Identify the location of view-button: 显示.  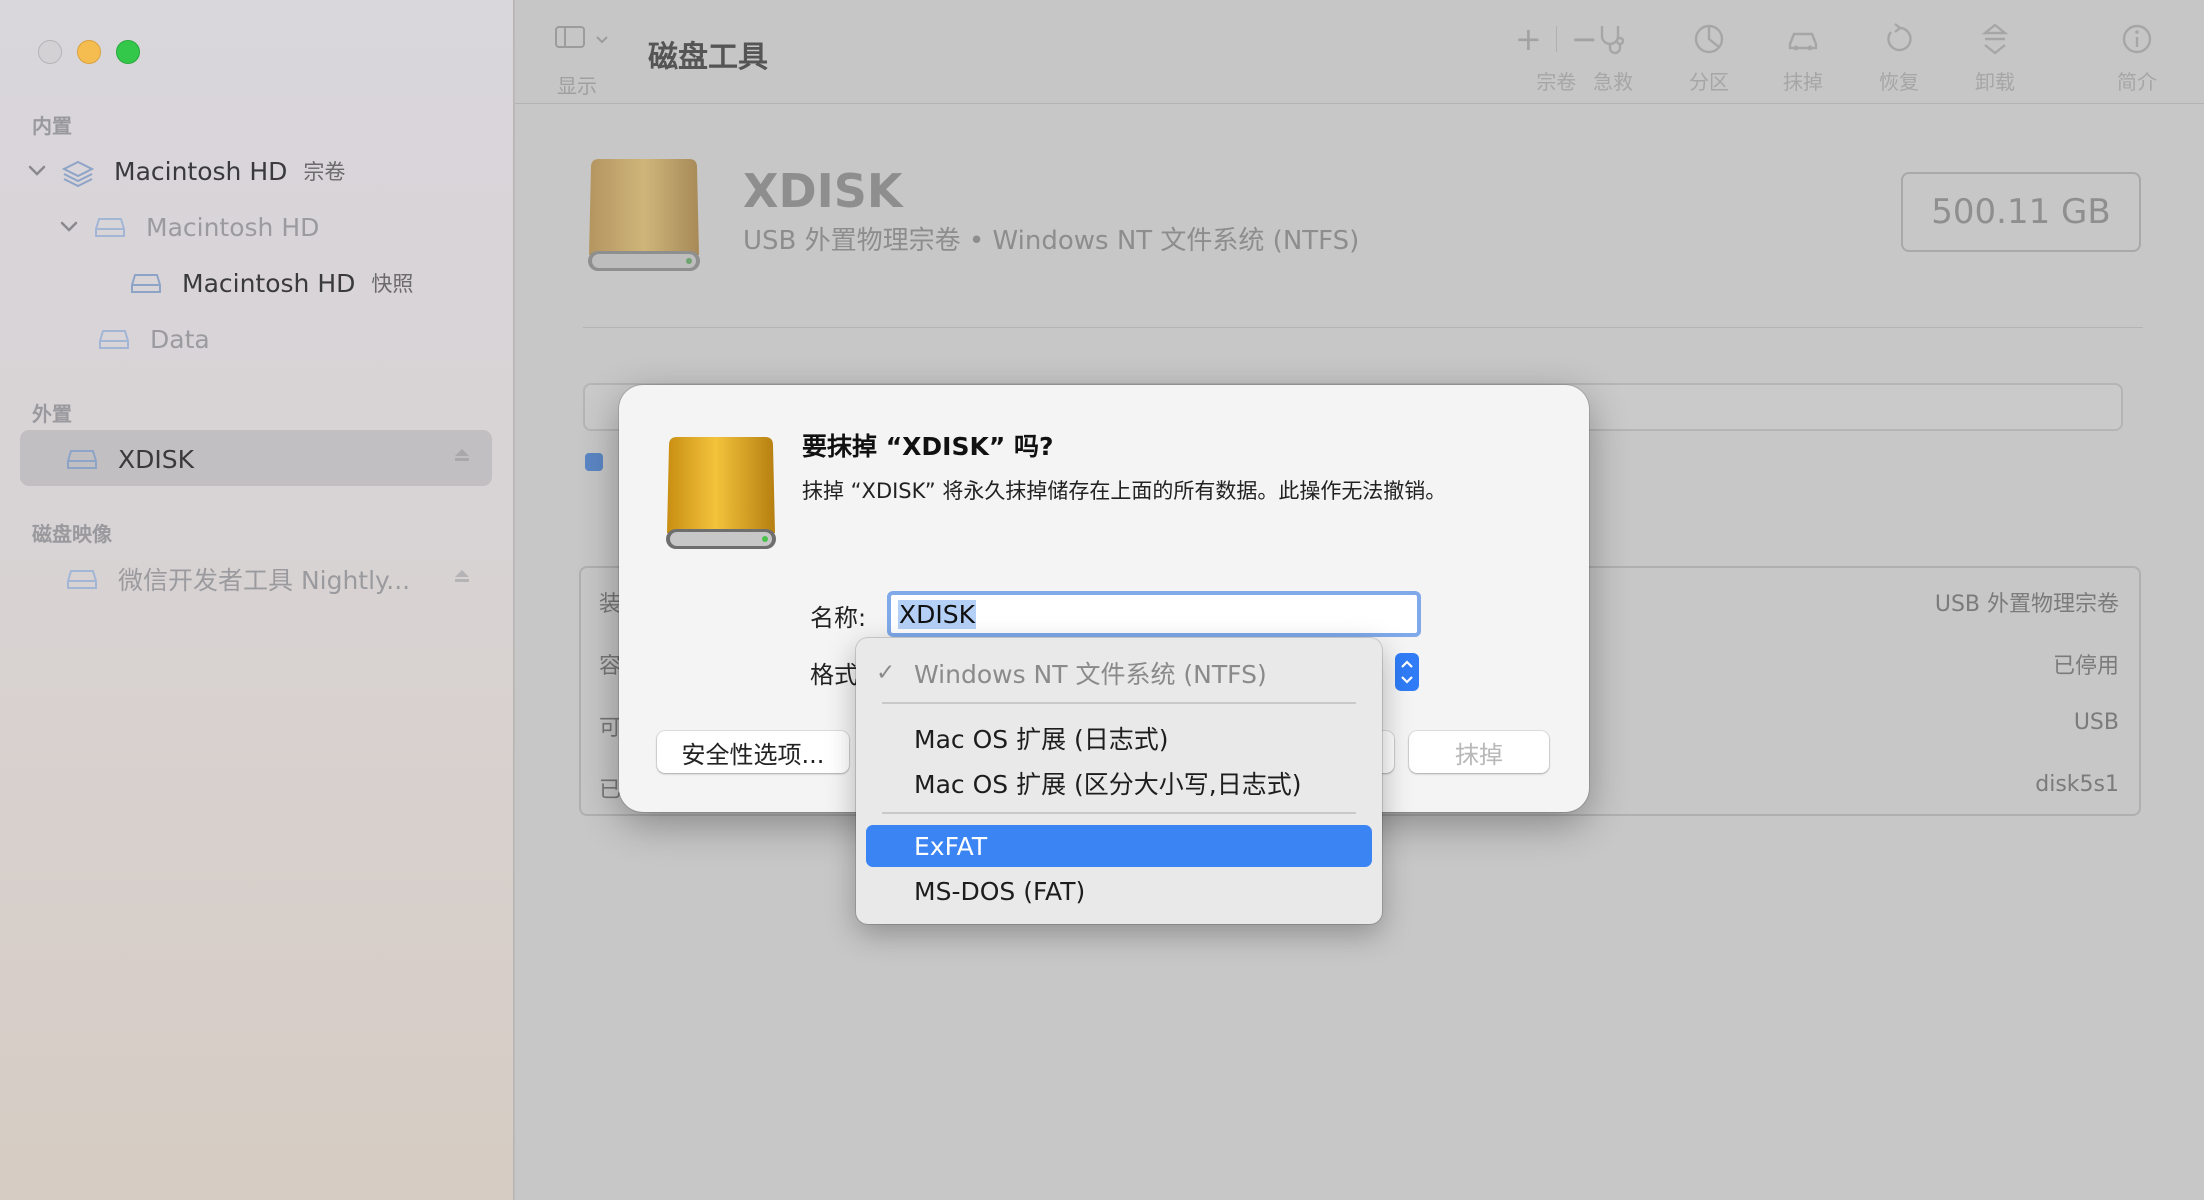
(582, 62).